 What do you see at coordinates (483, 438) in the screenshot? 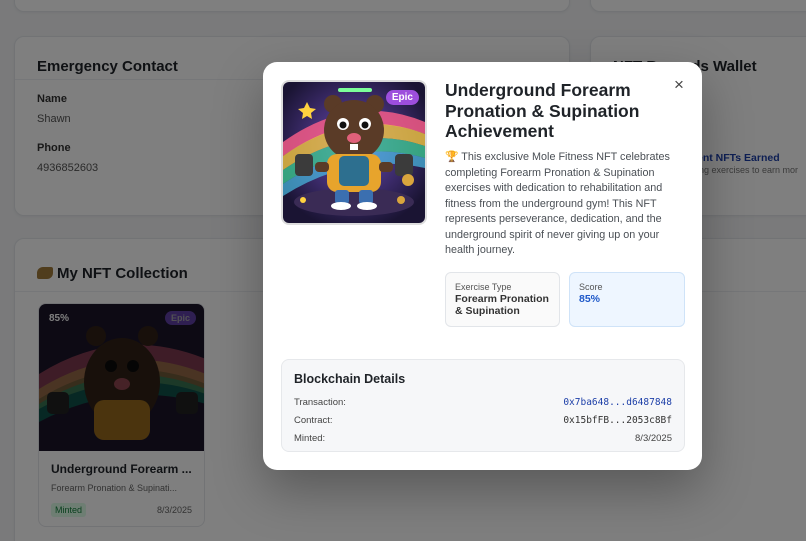
I see `minted-row: Minted: 8/3/2025` at bounding box center [483, 438].